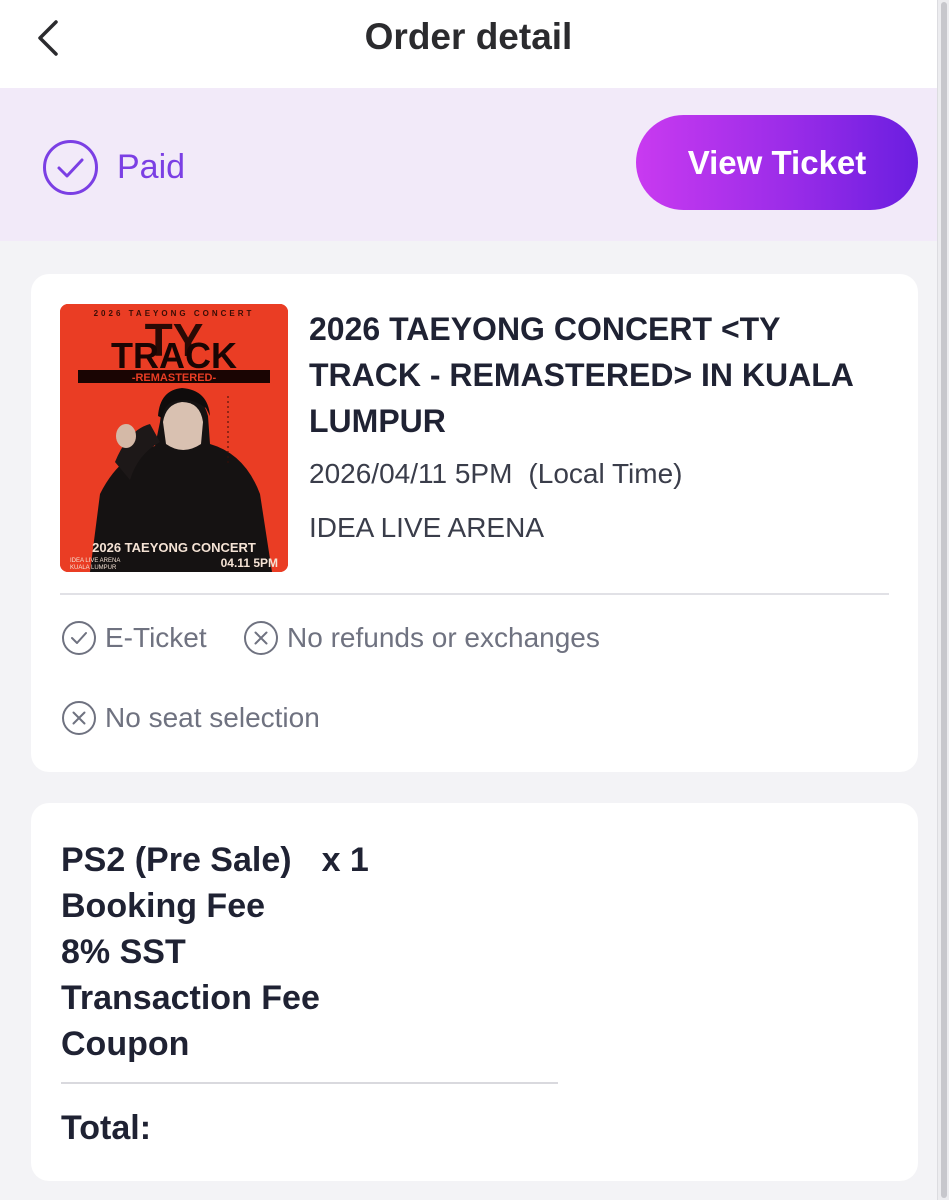  I want to click on feature-no-refunds: No refunds or exchanges, so click(421, 638).